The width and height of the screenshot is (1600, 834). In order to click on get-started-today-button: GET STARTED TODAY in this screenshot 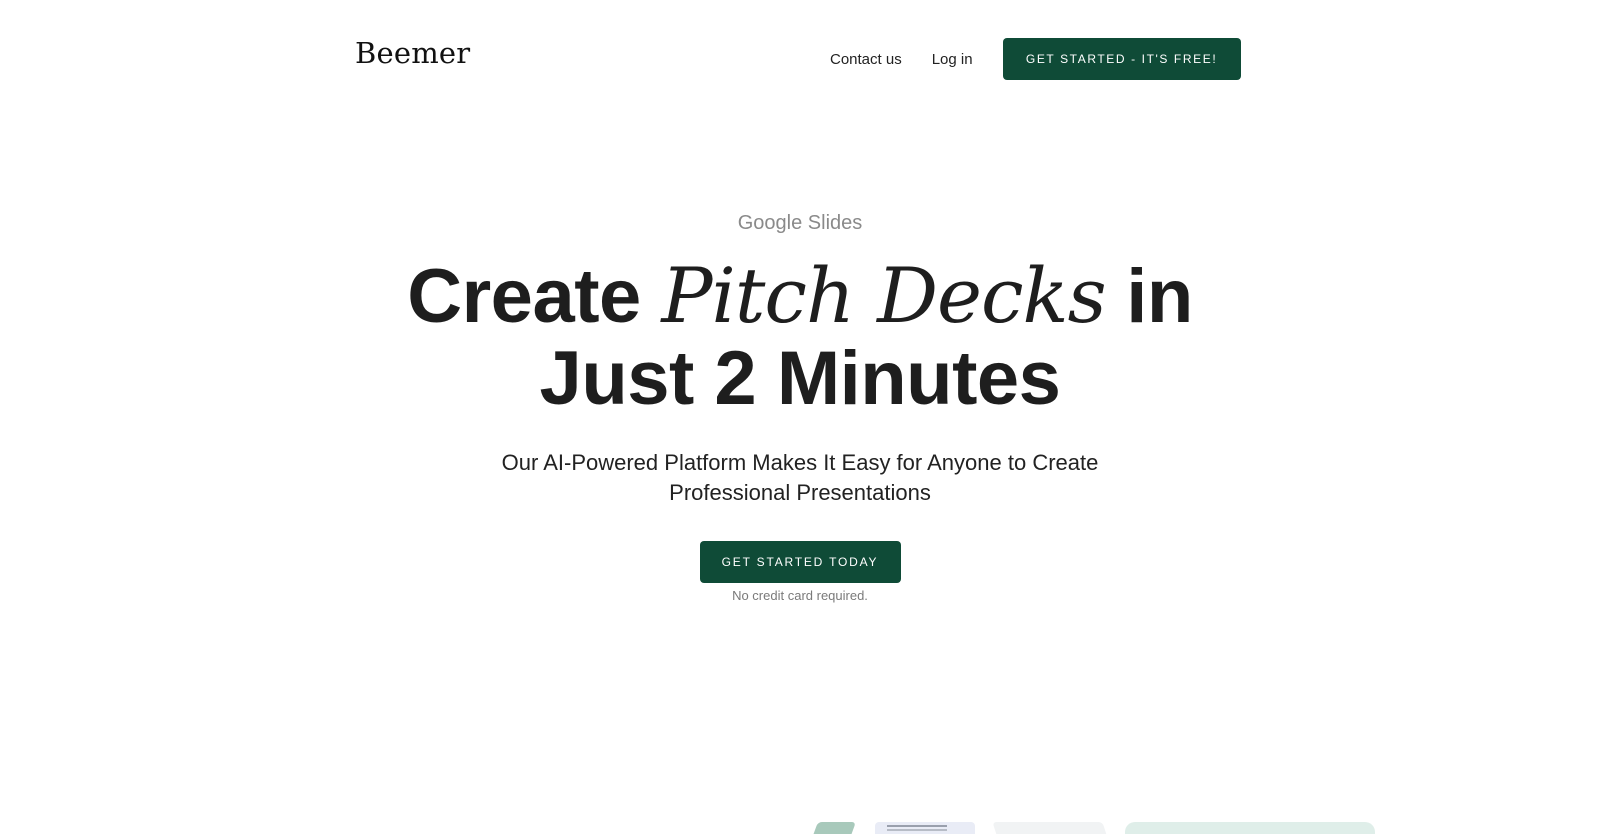, I will do `click(800, 562)`.